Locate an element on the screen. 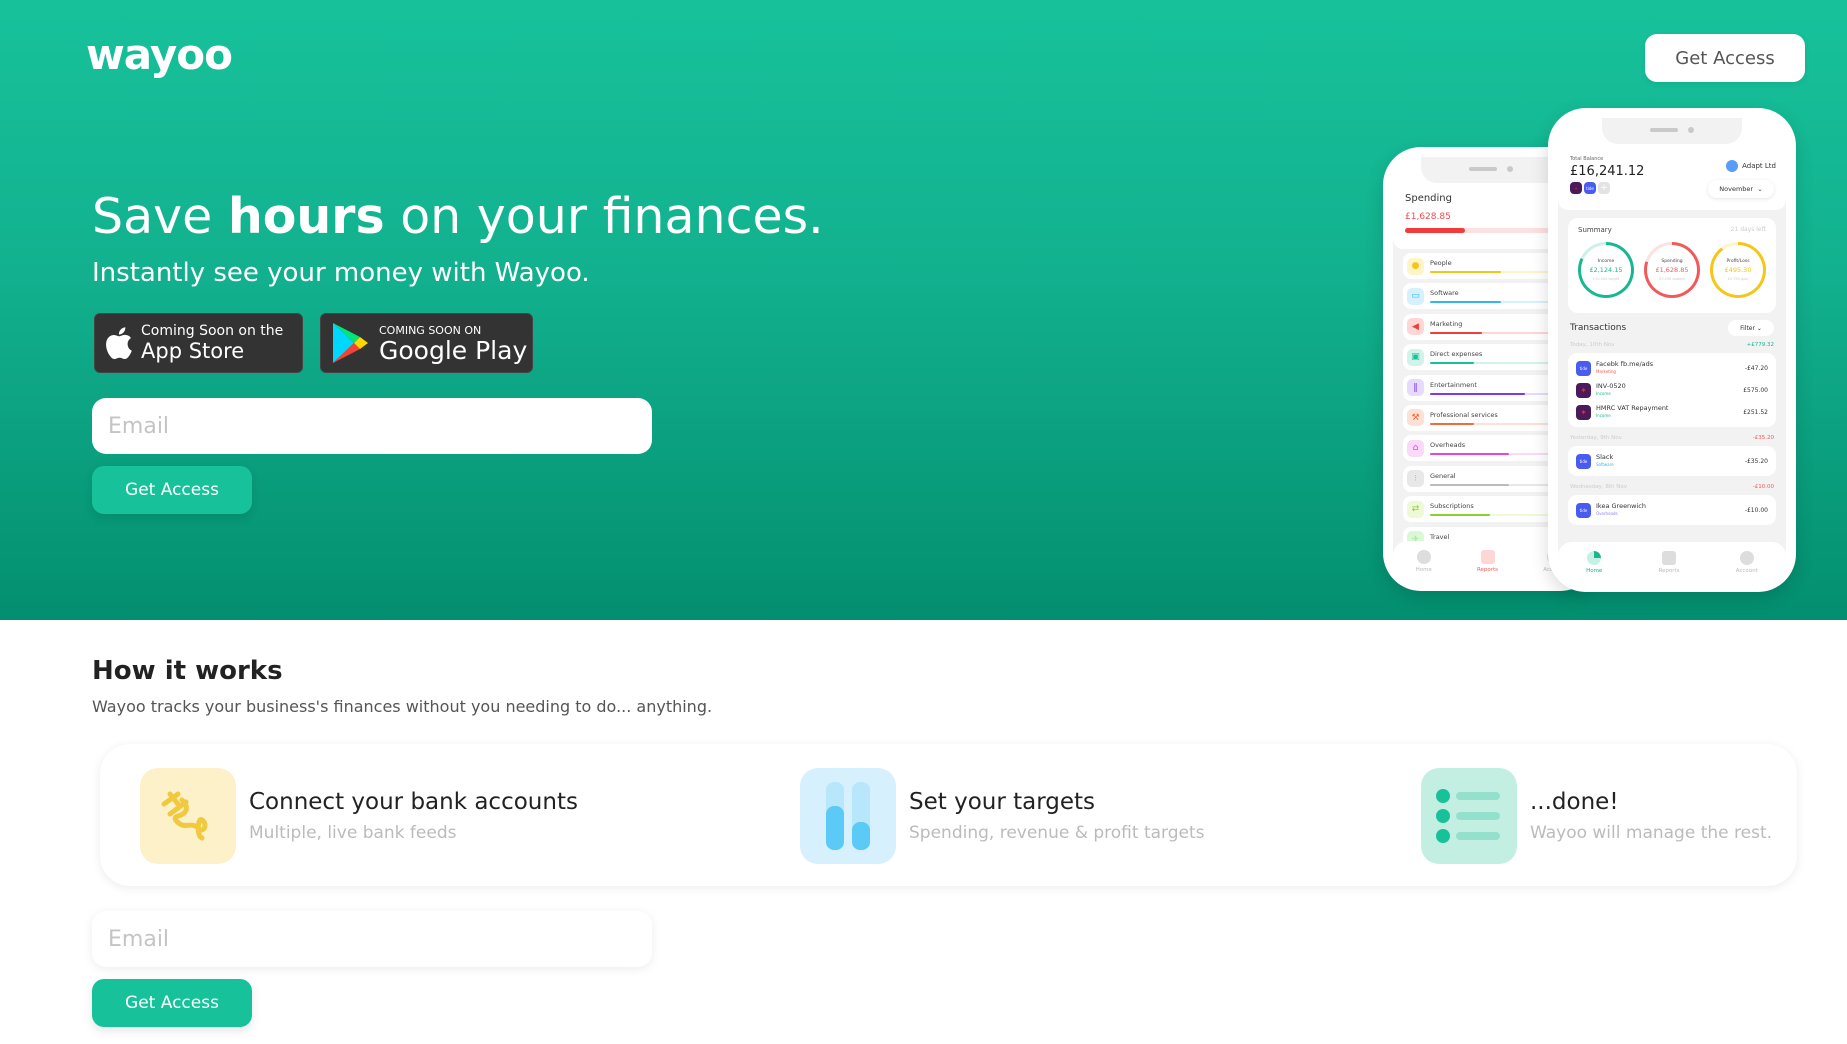  nav-account: Account is located at coordinates (1747, 562).